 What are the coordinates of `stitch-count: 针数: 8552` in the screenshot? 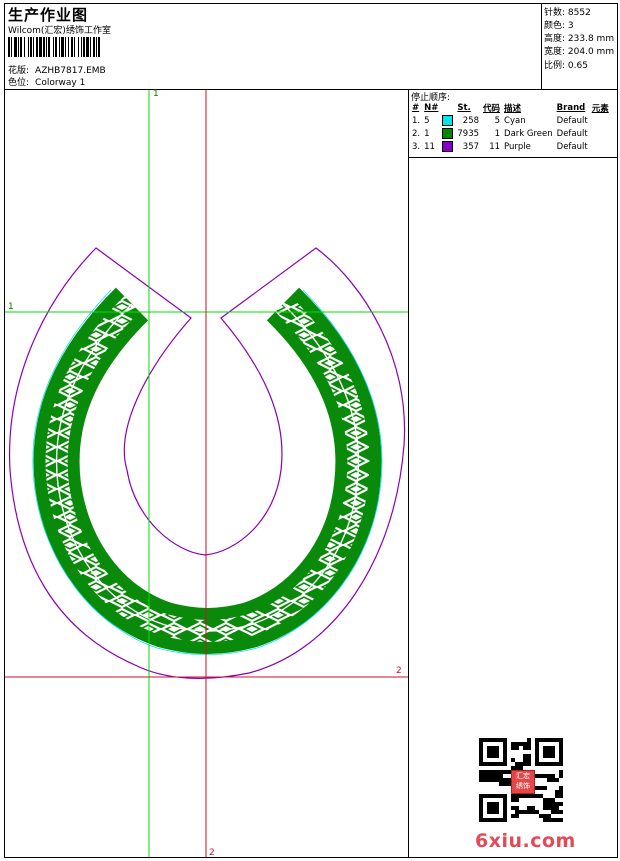 It's located at (567, 13).